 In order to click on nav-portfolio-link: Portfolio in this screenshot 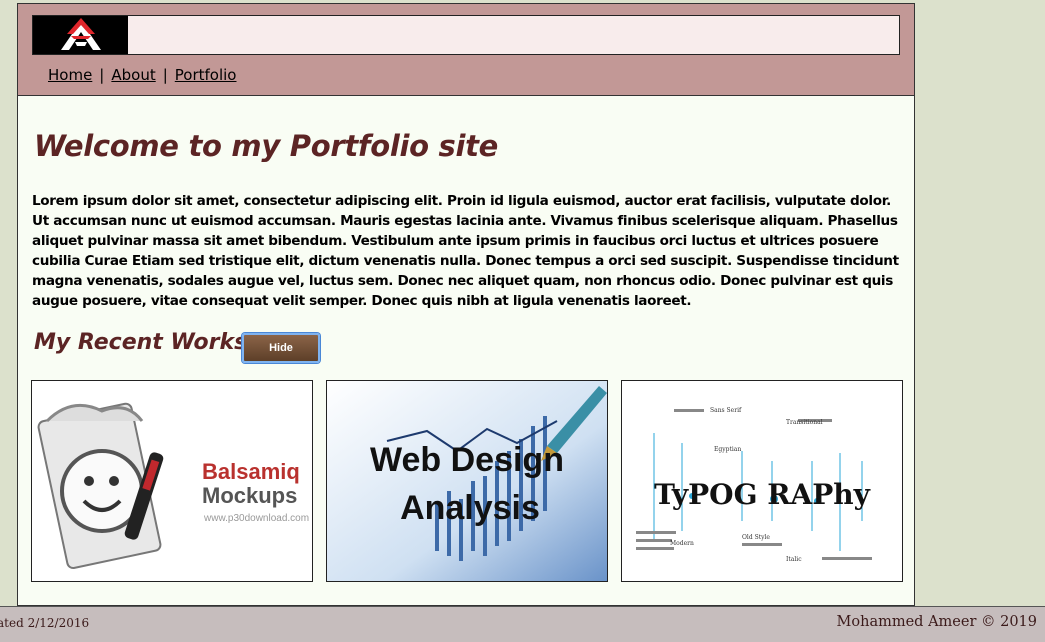, I will do `click(206, 75)`.